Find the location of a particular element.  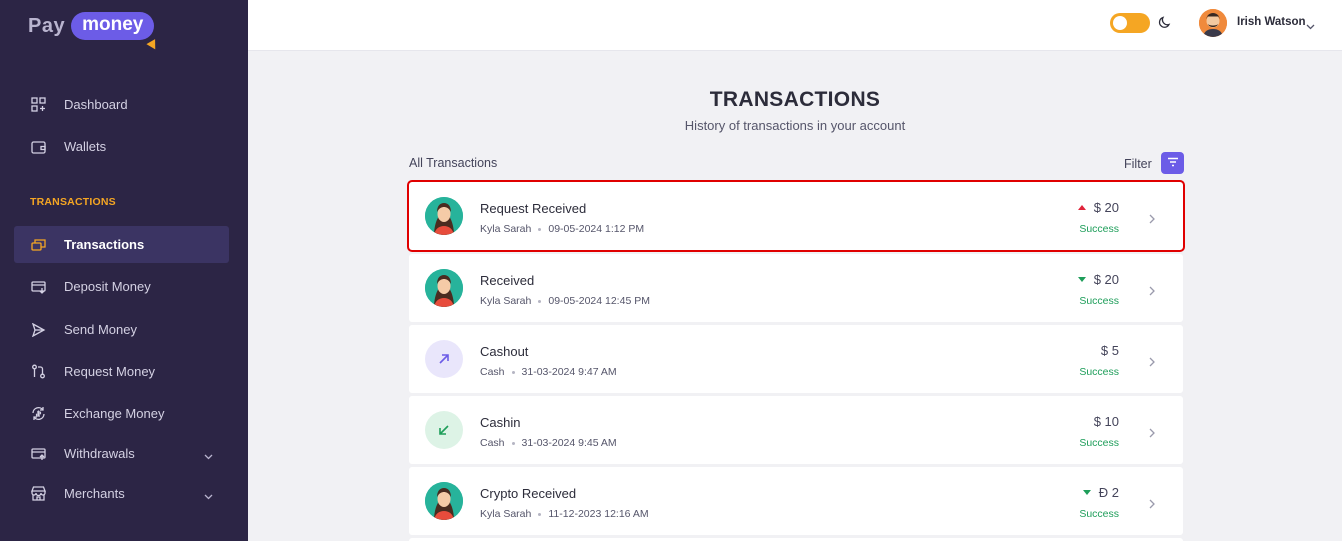

brand-logo: Pay money is located at coordinates (94, 32).